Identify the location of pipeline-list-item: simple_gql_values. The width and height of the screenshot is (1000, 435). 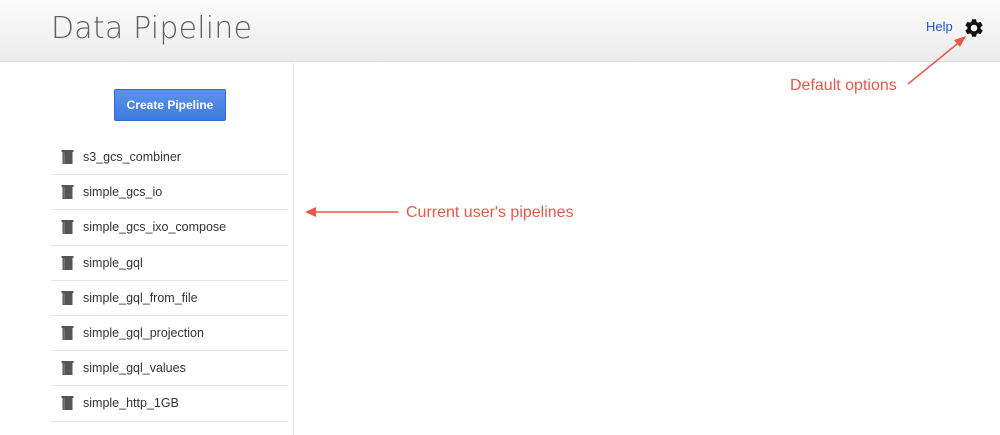
(169, 369).